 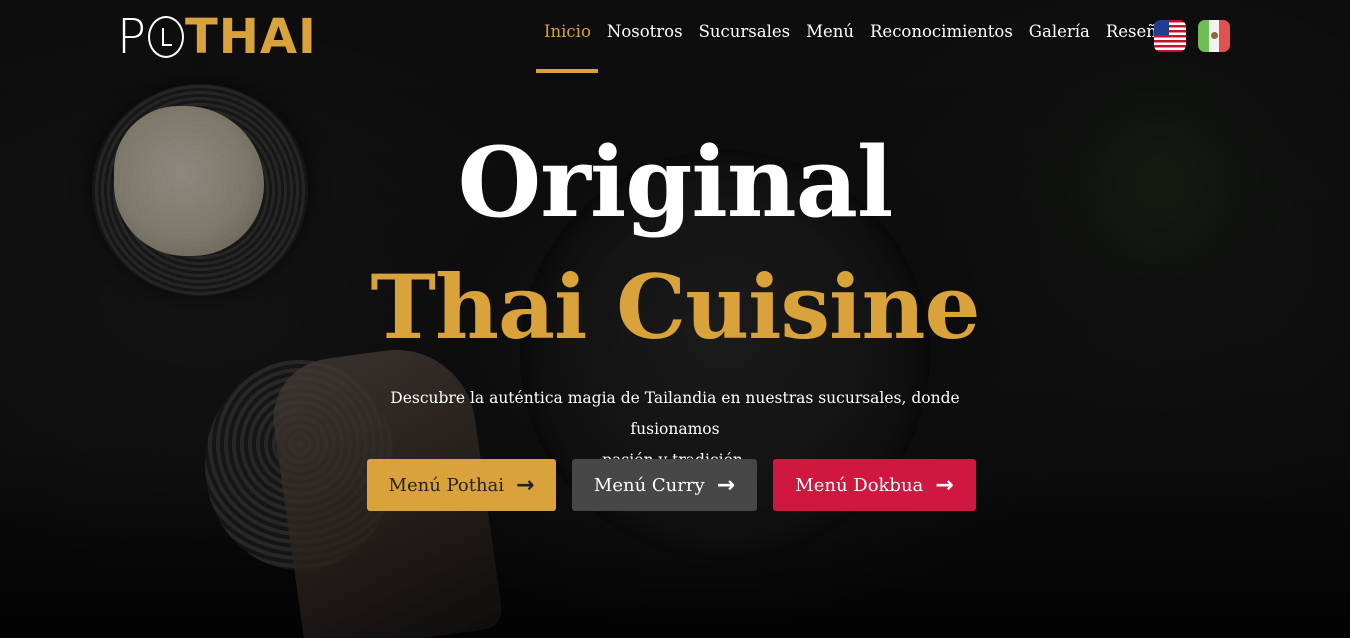 I want to click on us-flag-icon, so click(x=1170, y=36).